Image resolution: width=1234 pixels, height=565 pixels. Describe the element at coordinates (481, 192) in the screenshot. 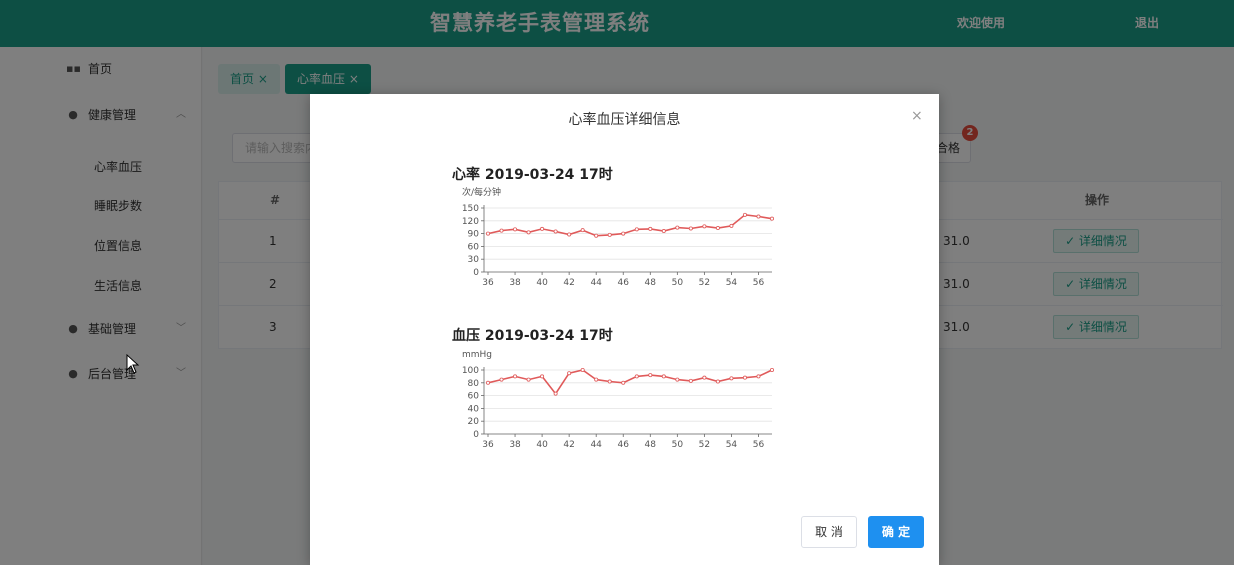

I see `y-axis-label: 次/每分钟` at that location.